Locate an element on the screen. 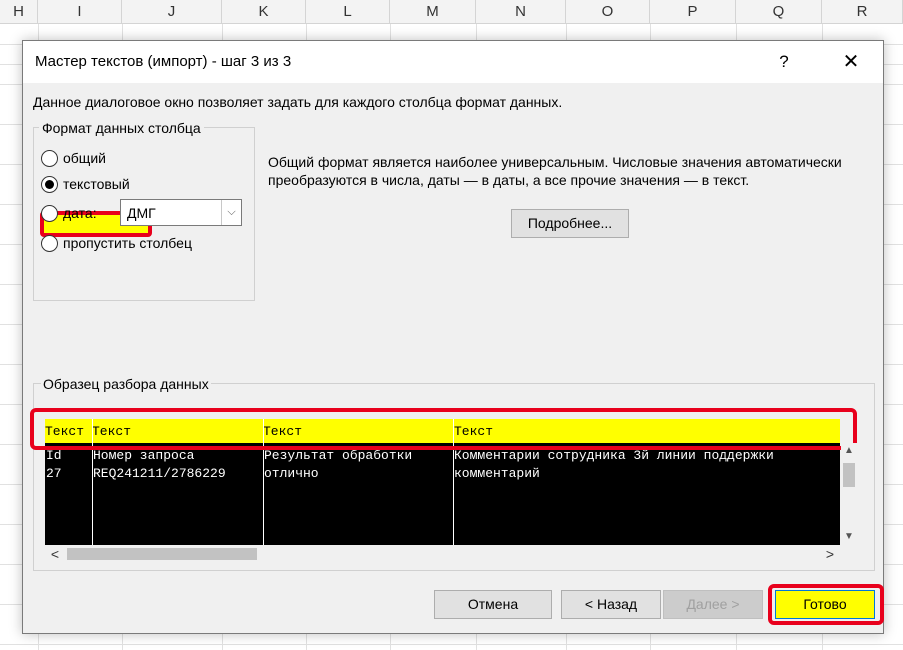  radio-text-label: текстовый is located at coordinates (96, 184).